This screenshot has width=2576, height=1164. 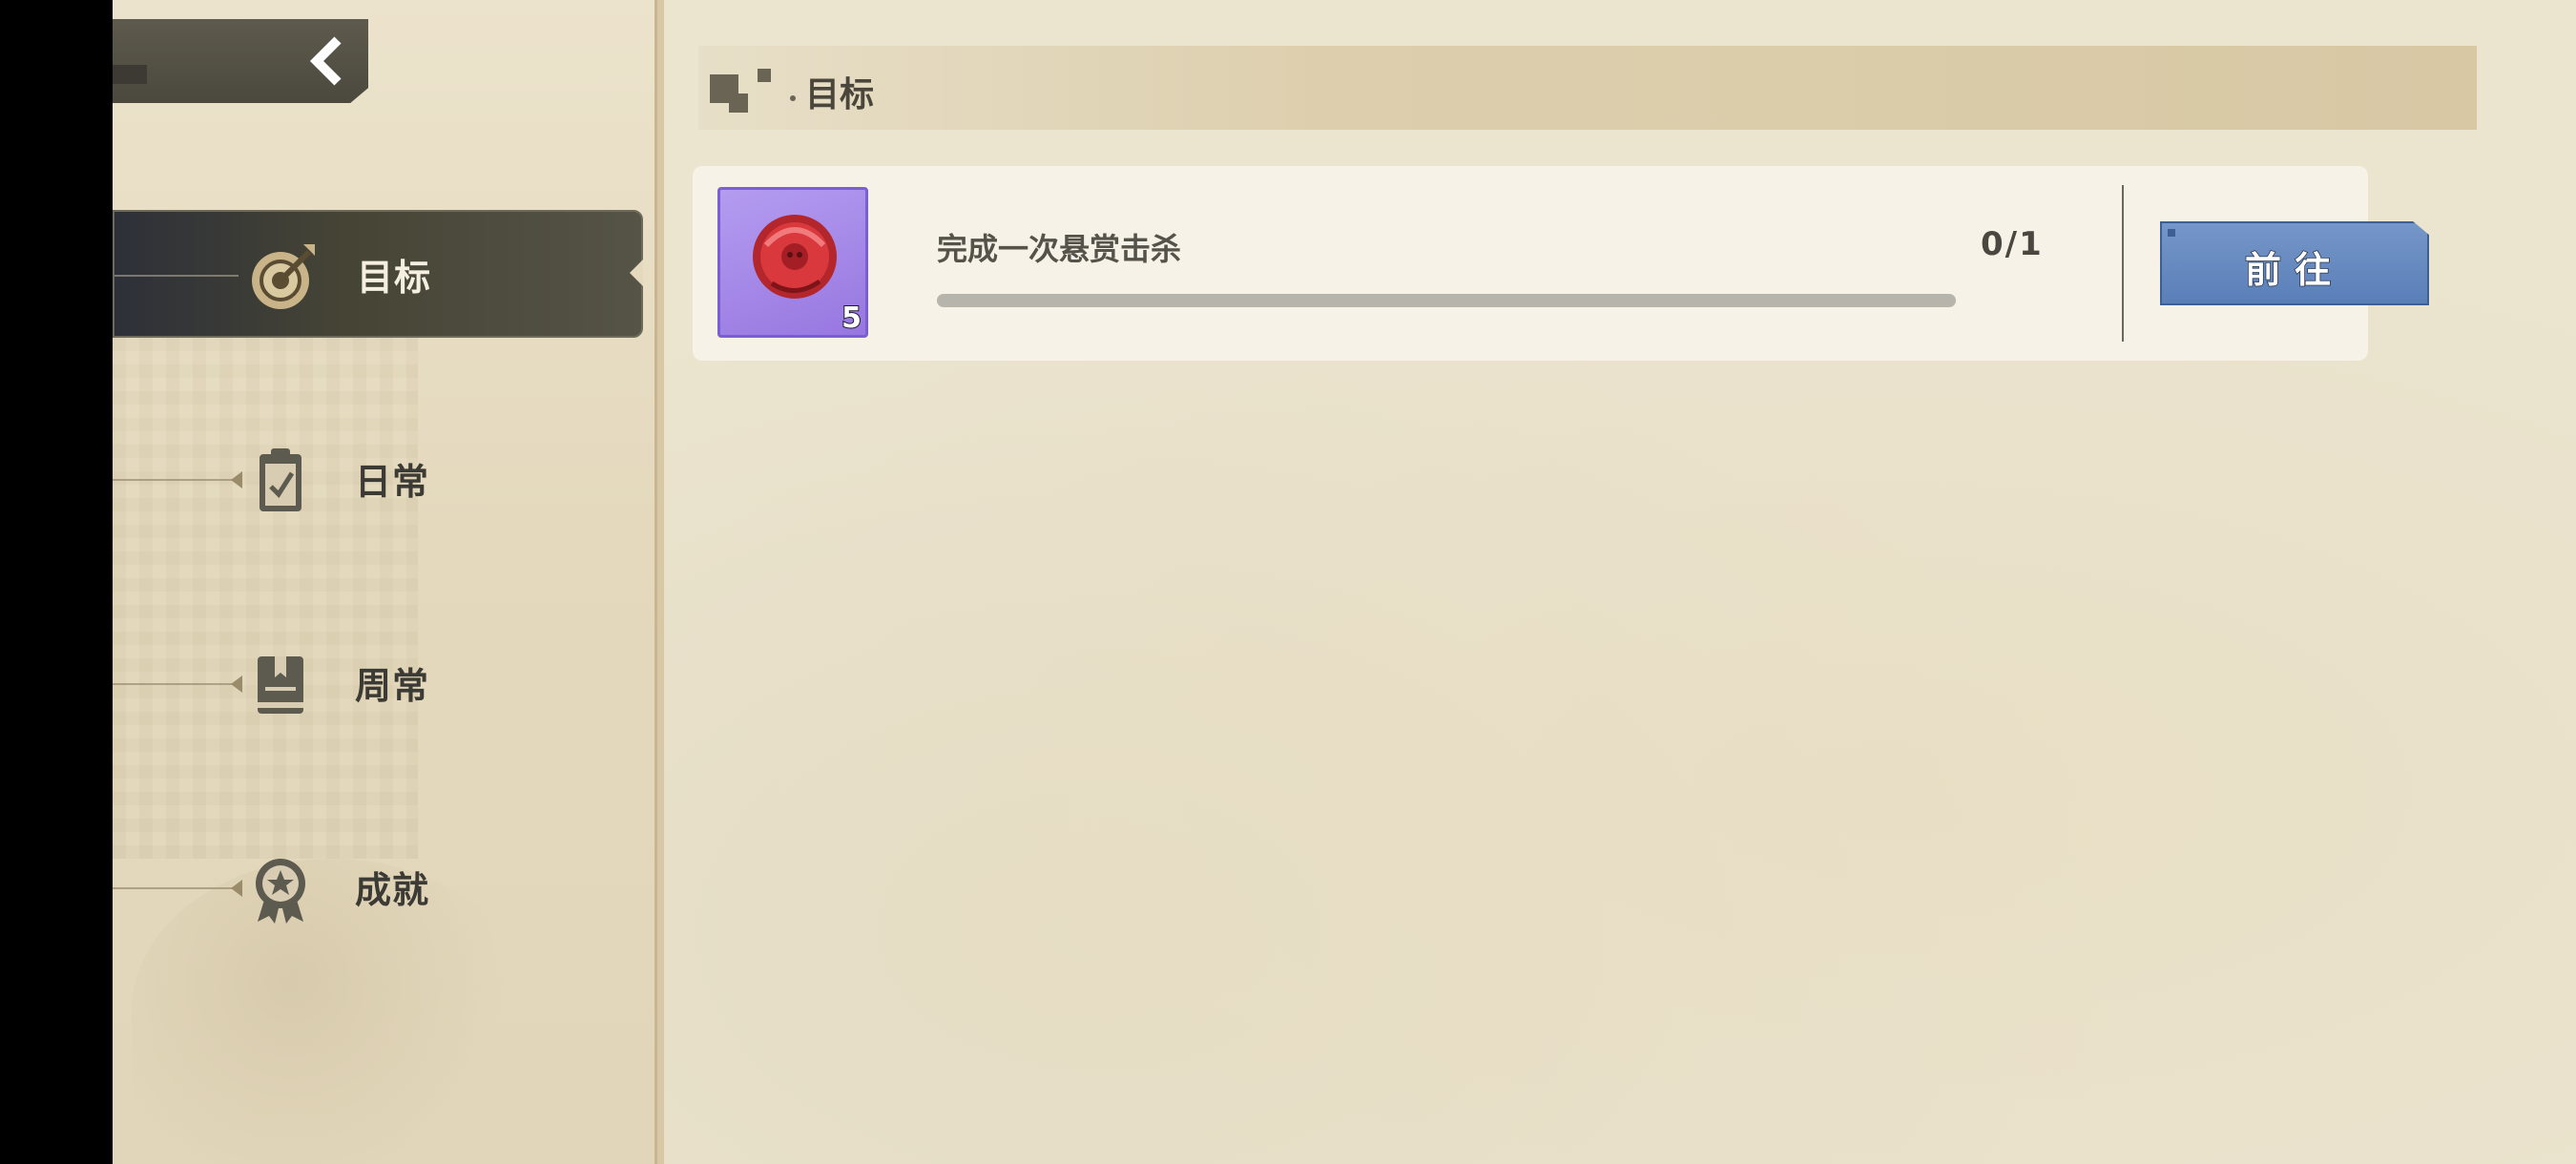 I want to click on sidebar-background-pattern, so click(x=265, y=592).